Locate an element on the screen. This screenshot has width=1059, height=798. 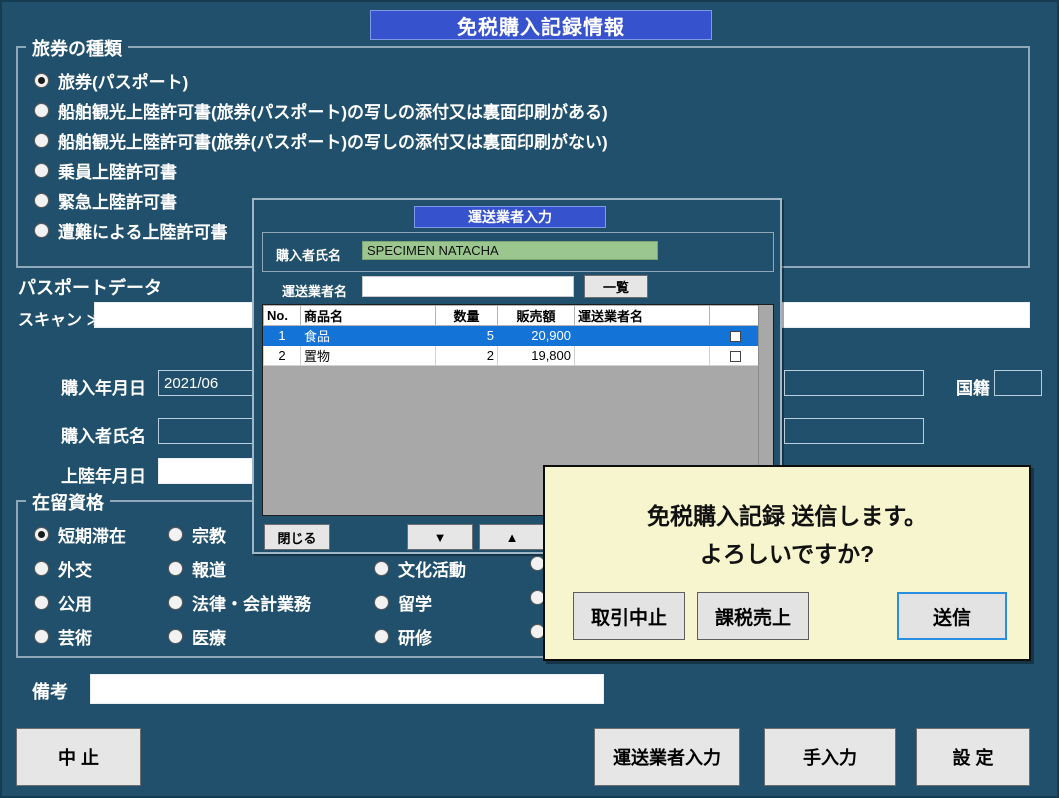
radio-status-legal-accounting: 法律・会計業務 is located at coordinates (239, 602).